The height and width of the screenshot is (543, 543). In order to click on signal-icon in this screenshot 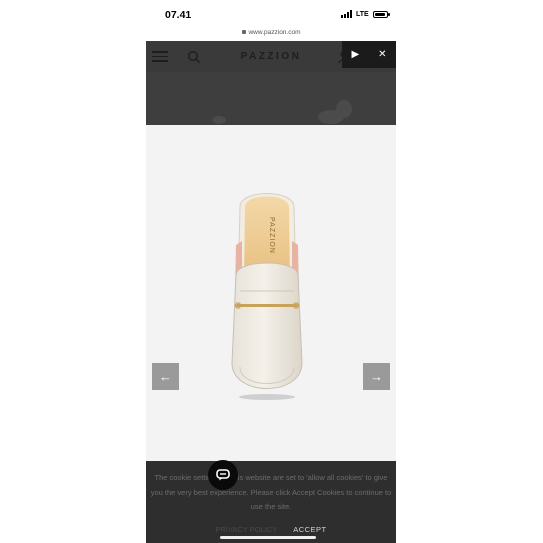, I will do `click(346, 14)`.